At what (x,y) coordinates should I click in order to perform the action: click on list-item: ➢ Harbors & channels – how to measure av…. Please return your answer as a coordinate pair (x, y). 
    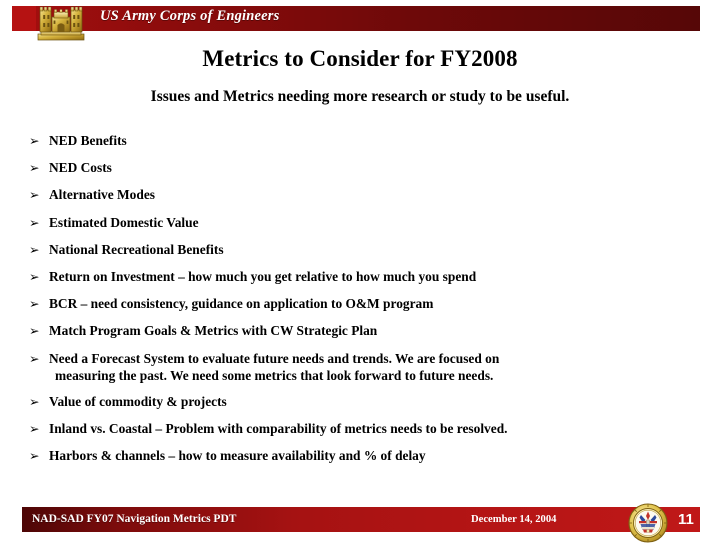
    Looking at the image, I should click on (359, 456).